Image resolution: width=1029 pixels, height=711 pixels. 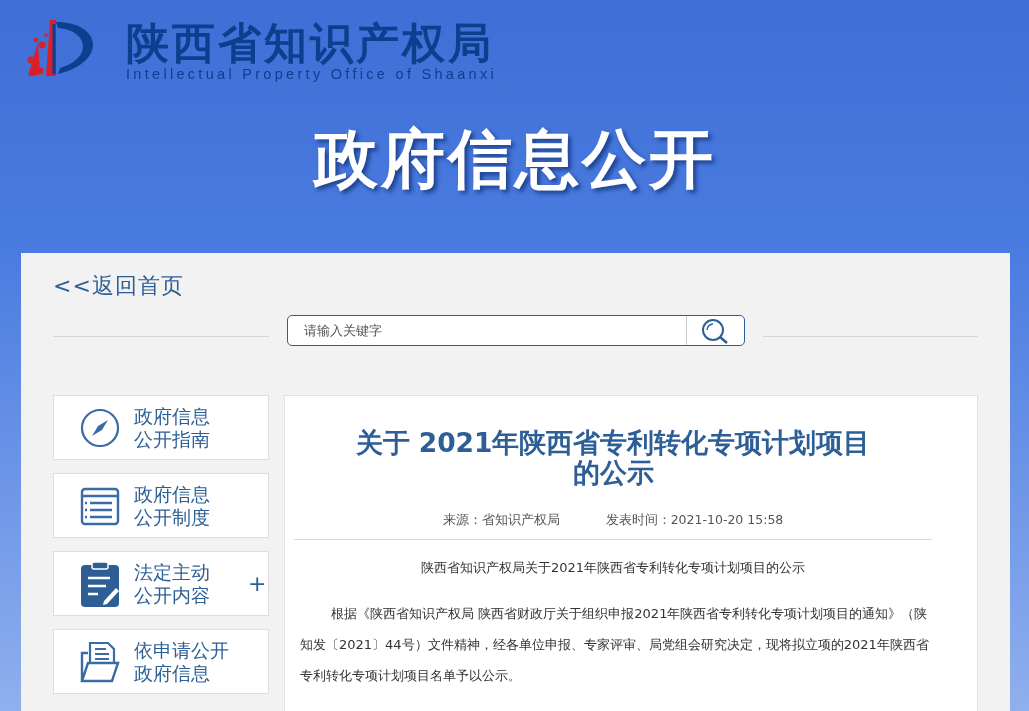 I want to click on sidebar-item: 法定主动公开内容 +, so click(x=161, y=583).